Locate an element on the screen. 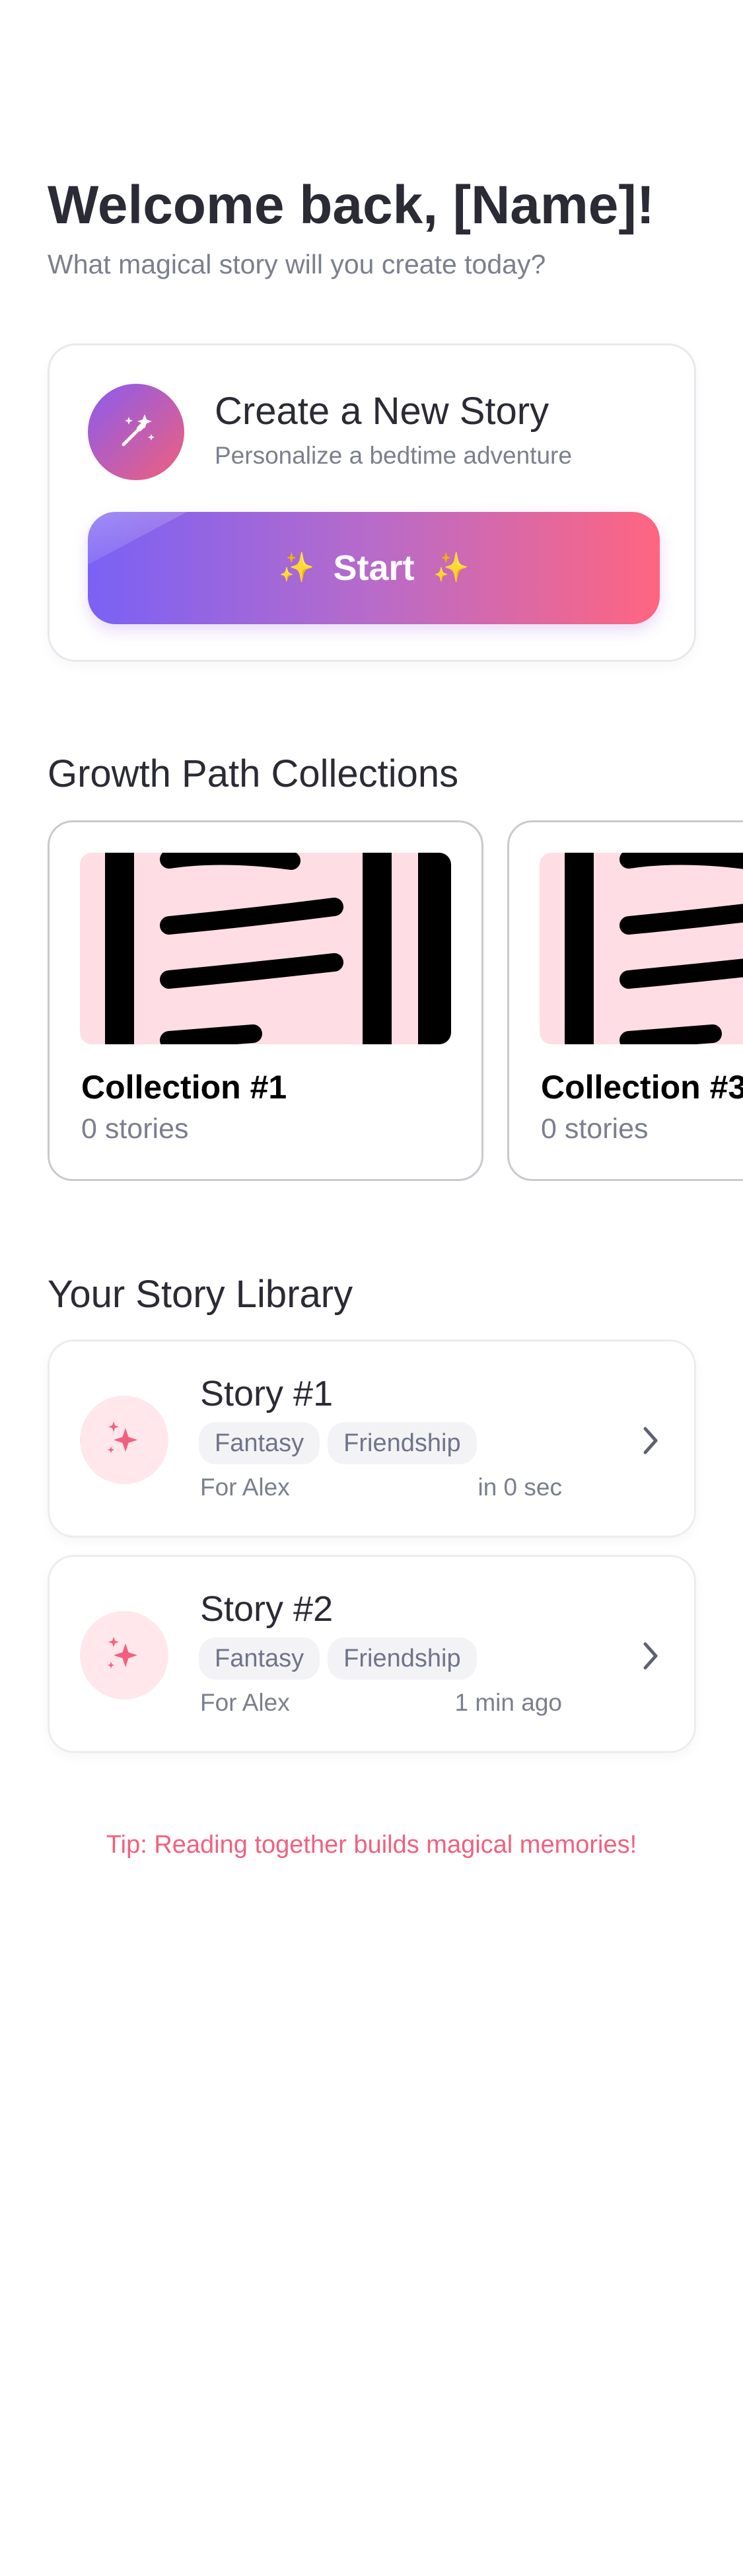 Image resolution: width=743 pixels, height=2576 pixels. start-button-label: Start is located at coordinates (374, 568).